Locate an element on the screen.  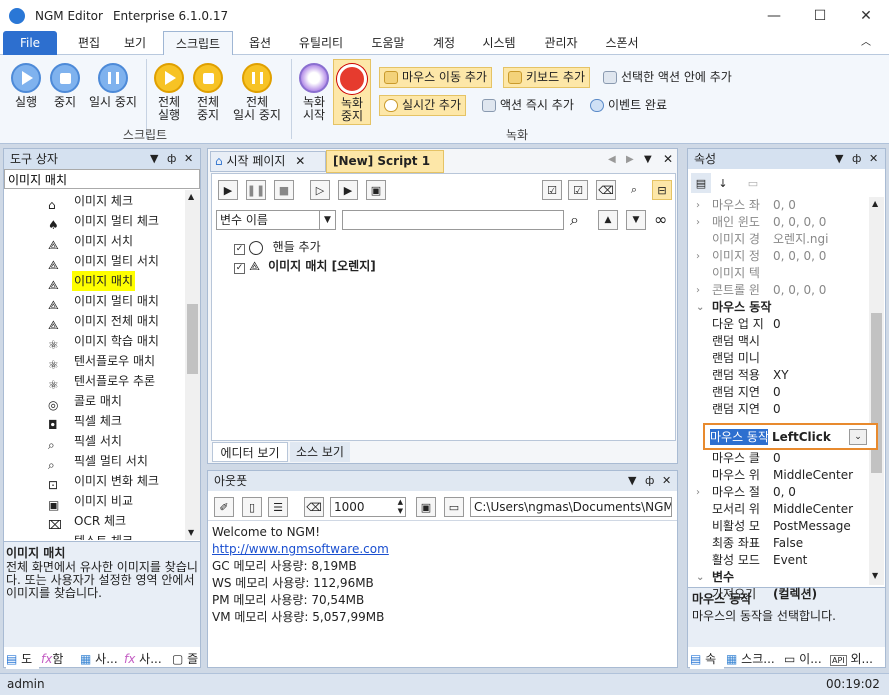
properties-scrollbar: ▲ ▼ is located at coordinates (876, 391).